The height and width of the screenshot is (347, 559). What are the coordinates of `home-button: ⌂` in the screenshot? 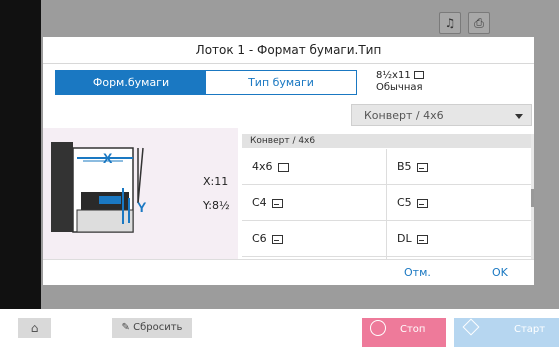 It's located at (34, 328).